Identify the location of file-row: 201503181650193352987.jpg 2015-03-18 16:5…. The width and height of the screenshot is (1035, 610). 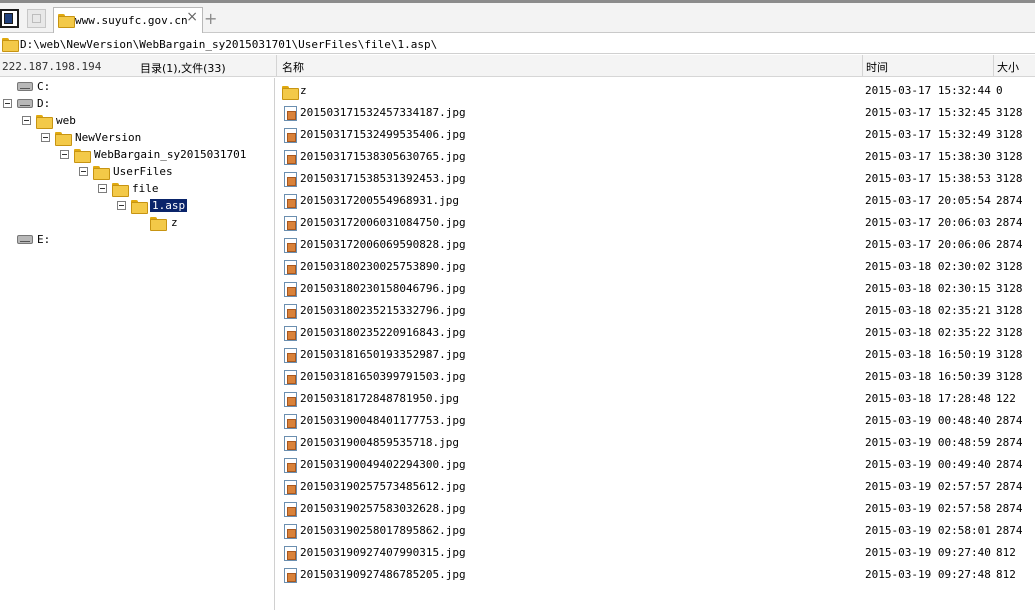
(656, 355).